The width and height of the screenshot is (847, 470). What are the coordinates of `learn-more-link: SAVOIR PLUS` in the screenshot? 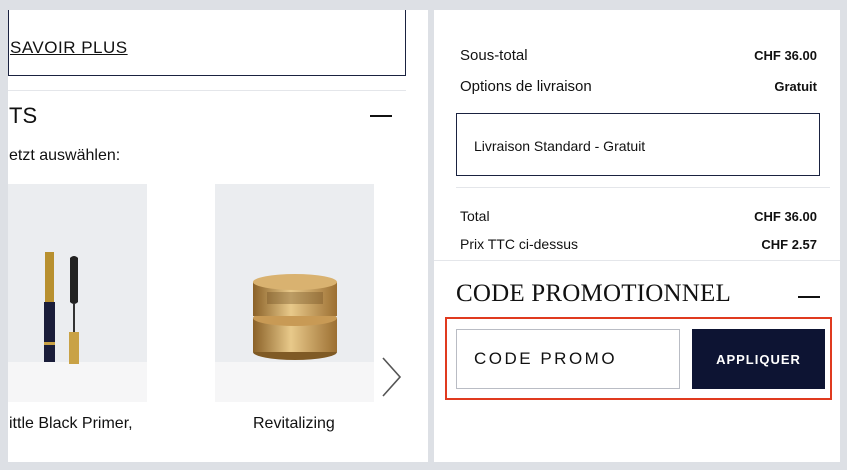 It's located at (69, 48).